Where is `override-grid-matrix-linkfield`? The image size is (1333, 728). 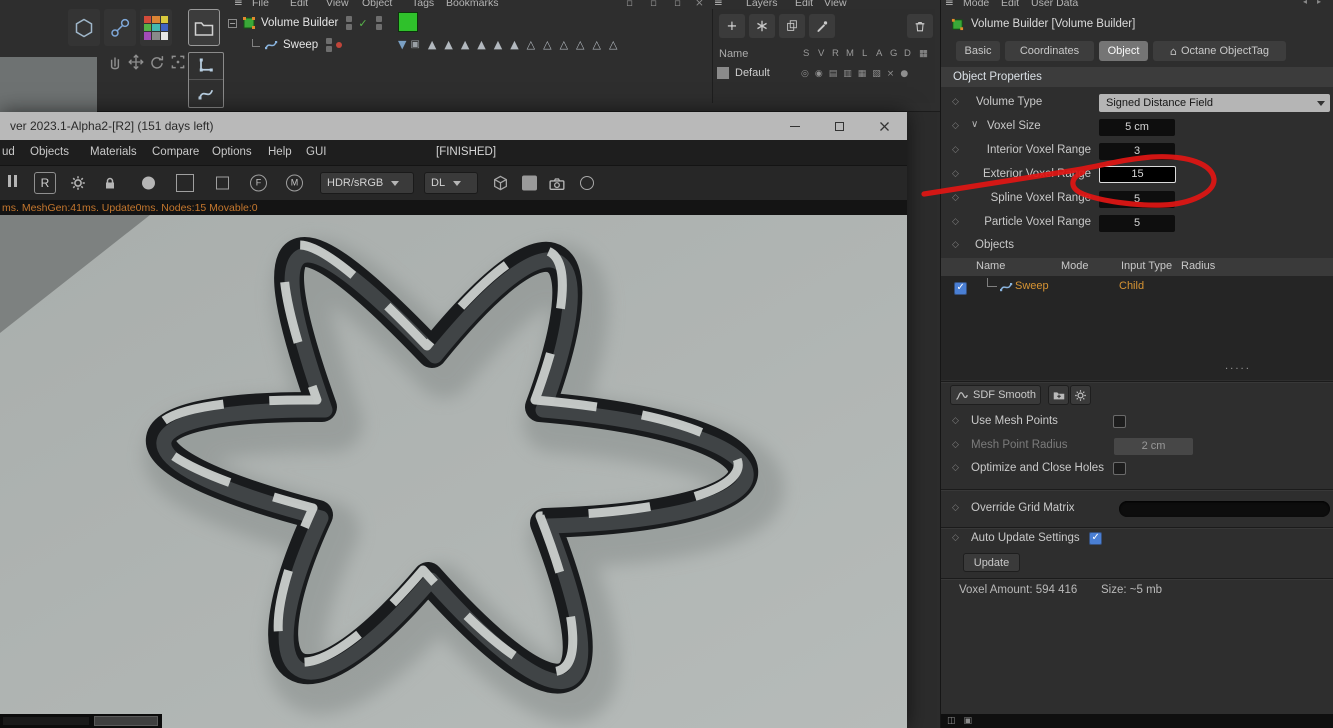
override-grid-matrix-linkfield is located at coordinates (1224, 509).